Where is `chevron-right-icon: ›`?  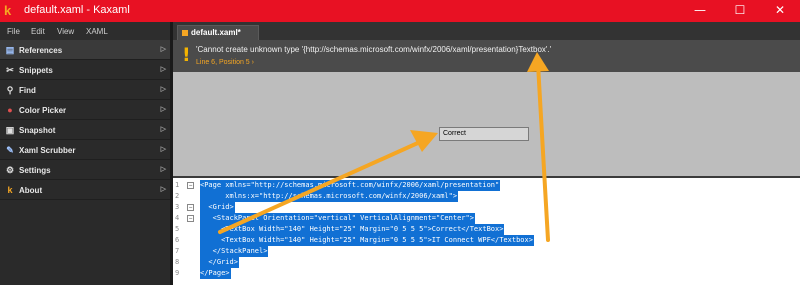
chevron-right-icon: › is located at coordinates (252, 62).